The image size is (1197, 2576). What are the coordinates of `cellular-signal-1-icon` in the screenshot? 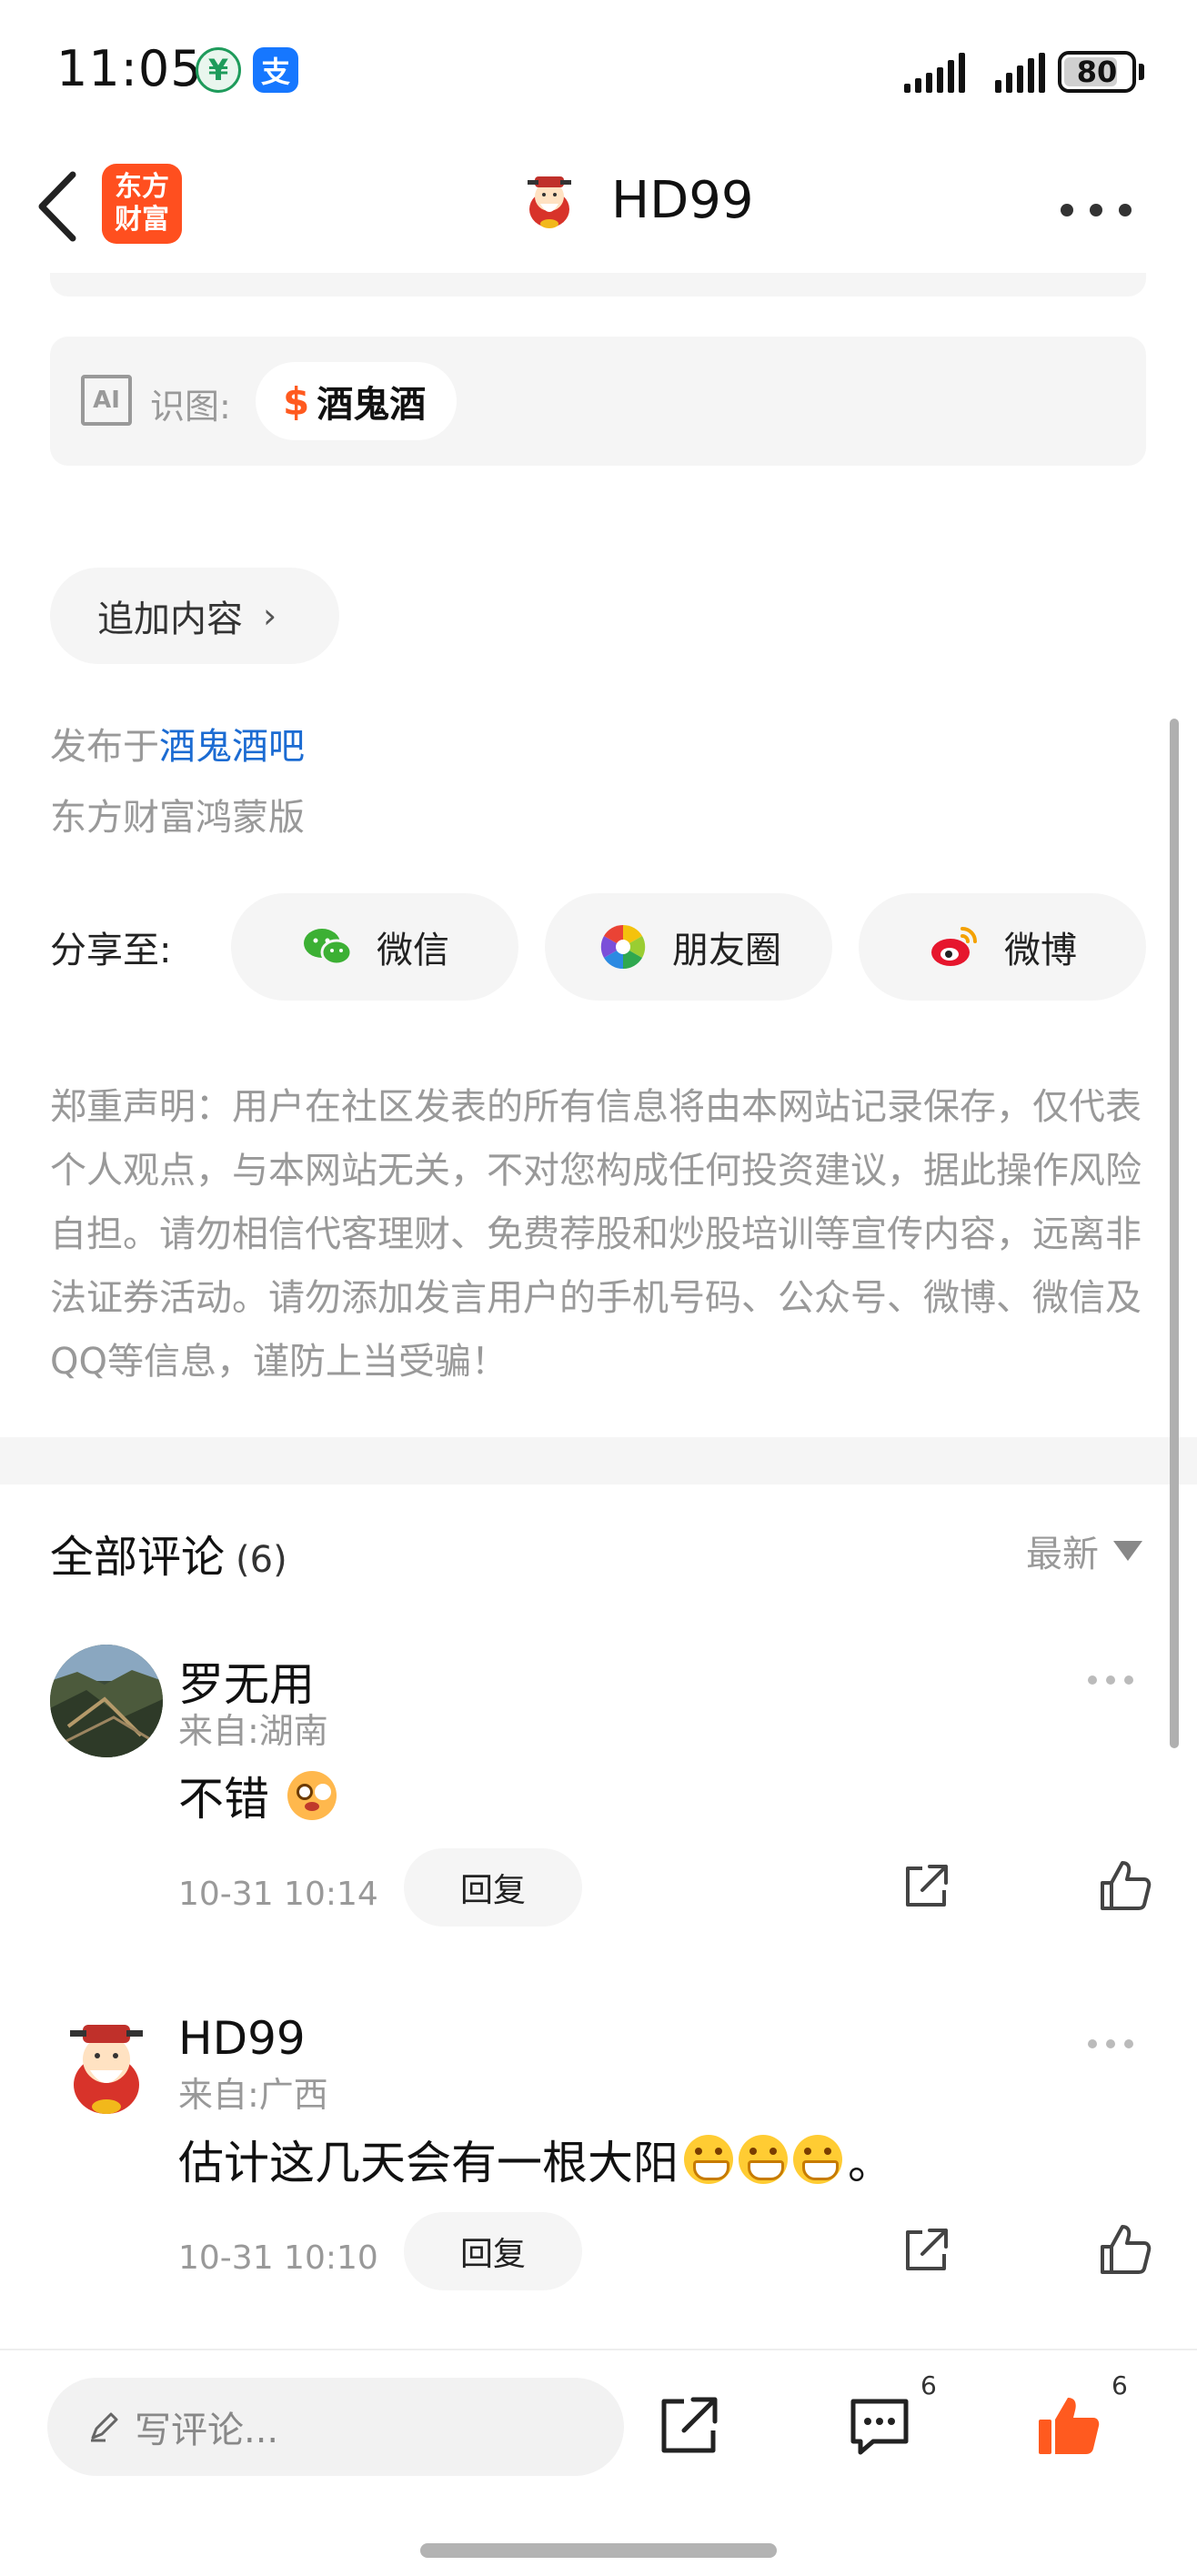 It's located at (934, 73).